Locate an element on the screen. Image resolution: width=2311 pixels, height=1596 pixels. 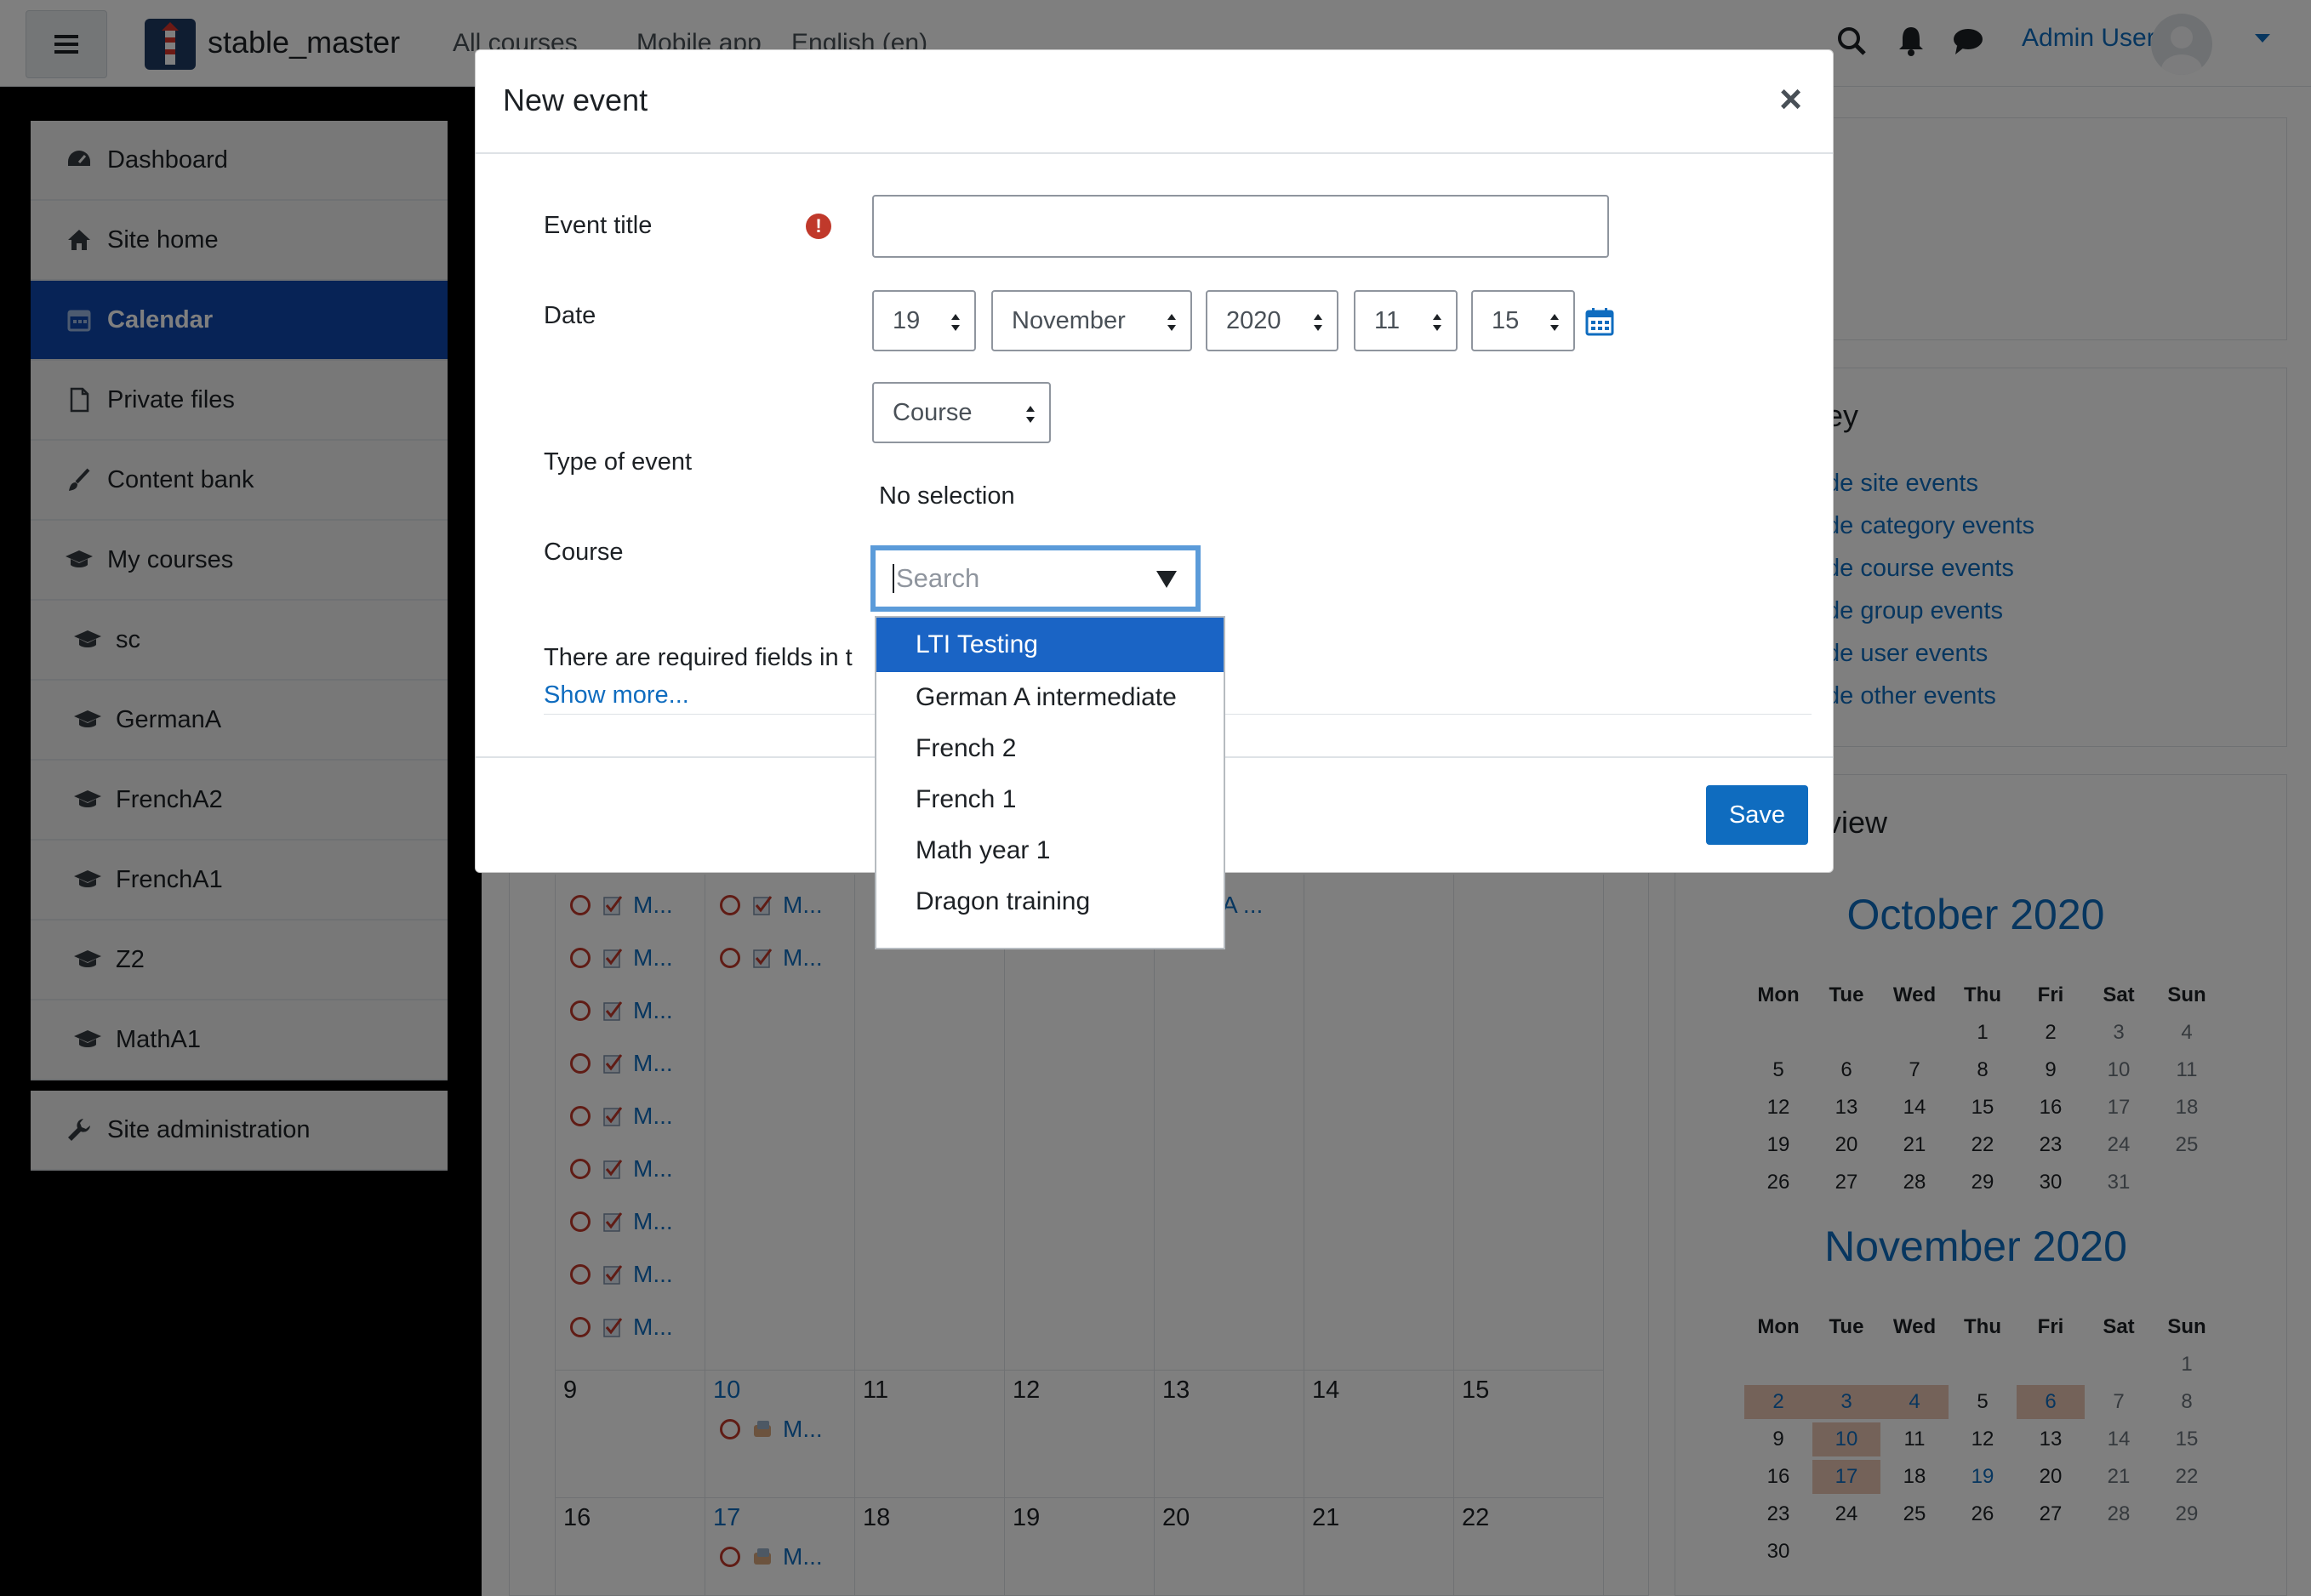
course-option-french-2: French 2 is located at coordinates (1050, 749).